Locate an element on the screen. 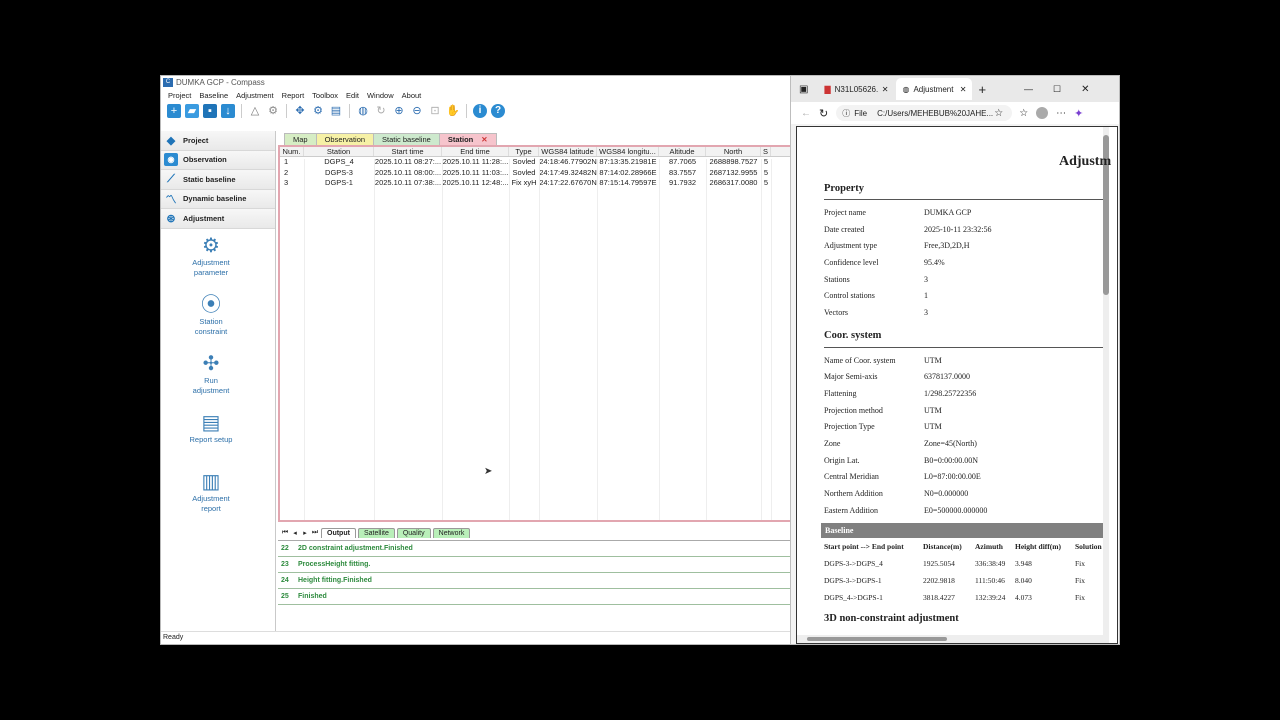 Image resolution: width=1280 pixels, height=720 pixels. menu-window: Window is located at coordinates (380, 95).